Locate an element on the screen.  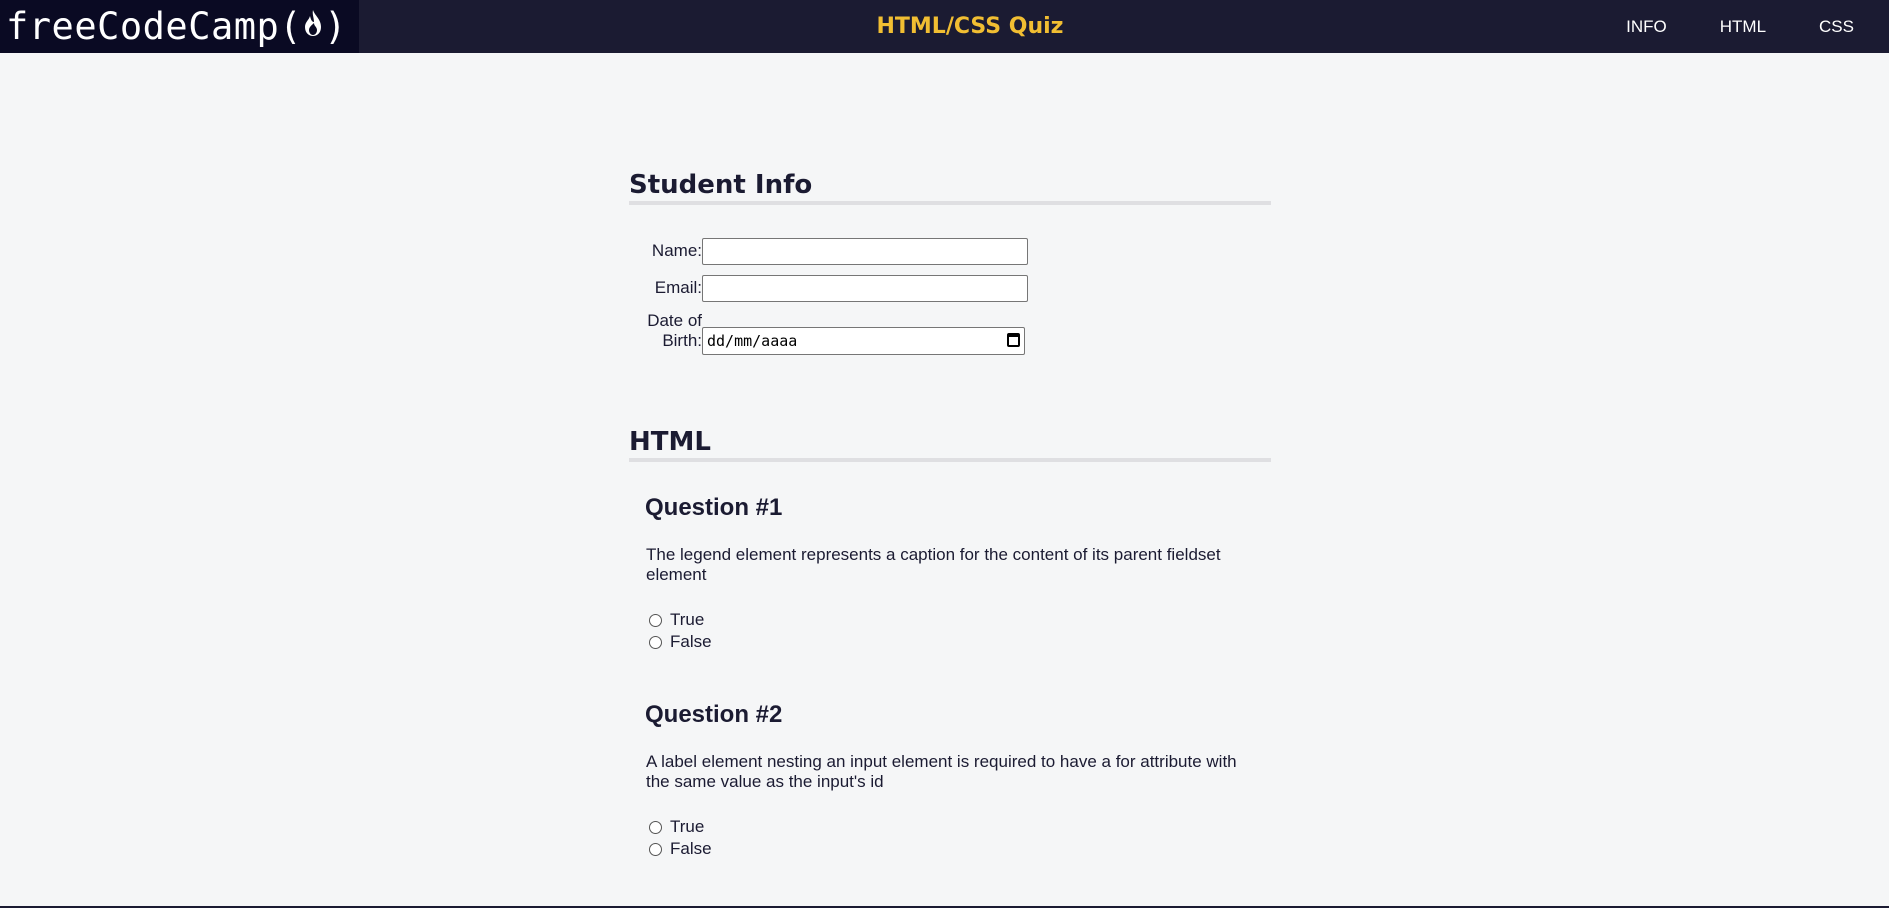
question-1-option-true: True is located at coordinates (676, 620).